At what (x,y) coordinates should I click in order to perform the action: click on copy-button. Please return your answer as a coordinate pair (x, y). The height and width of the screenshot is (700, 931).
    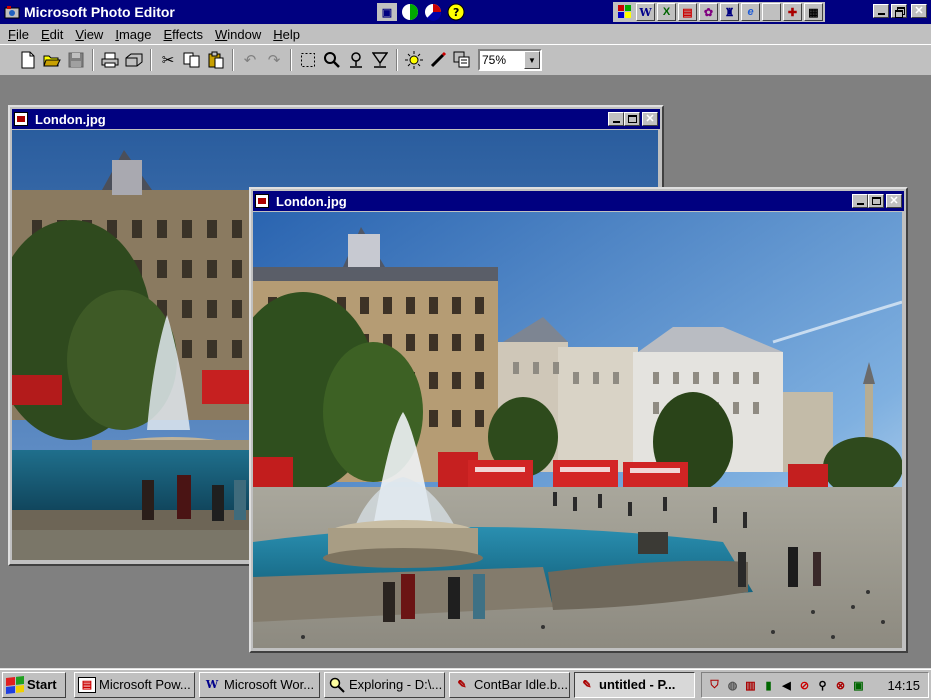
    Looking at the image, I should click on (192, 60).